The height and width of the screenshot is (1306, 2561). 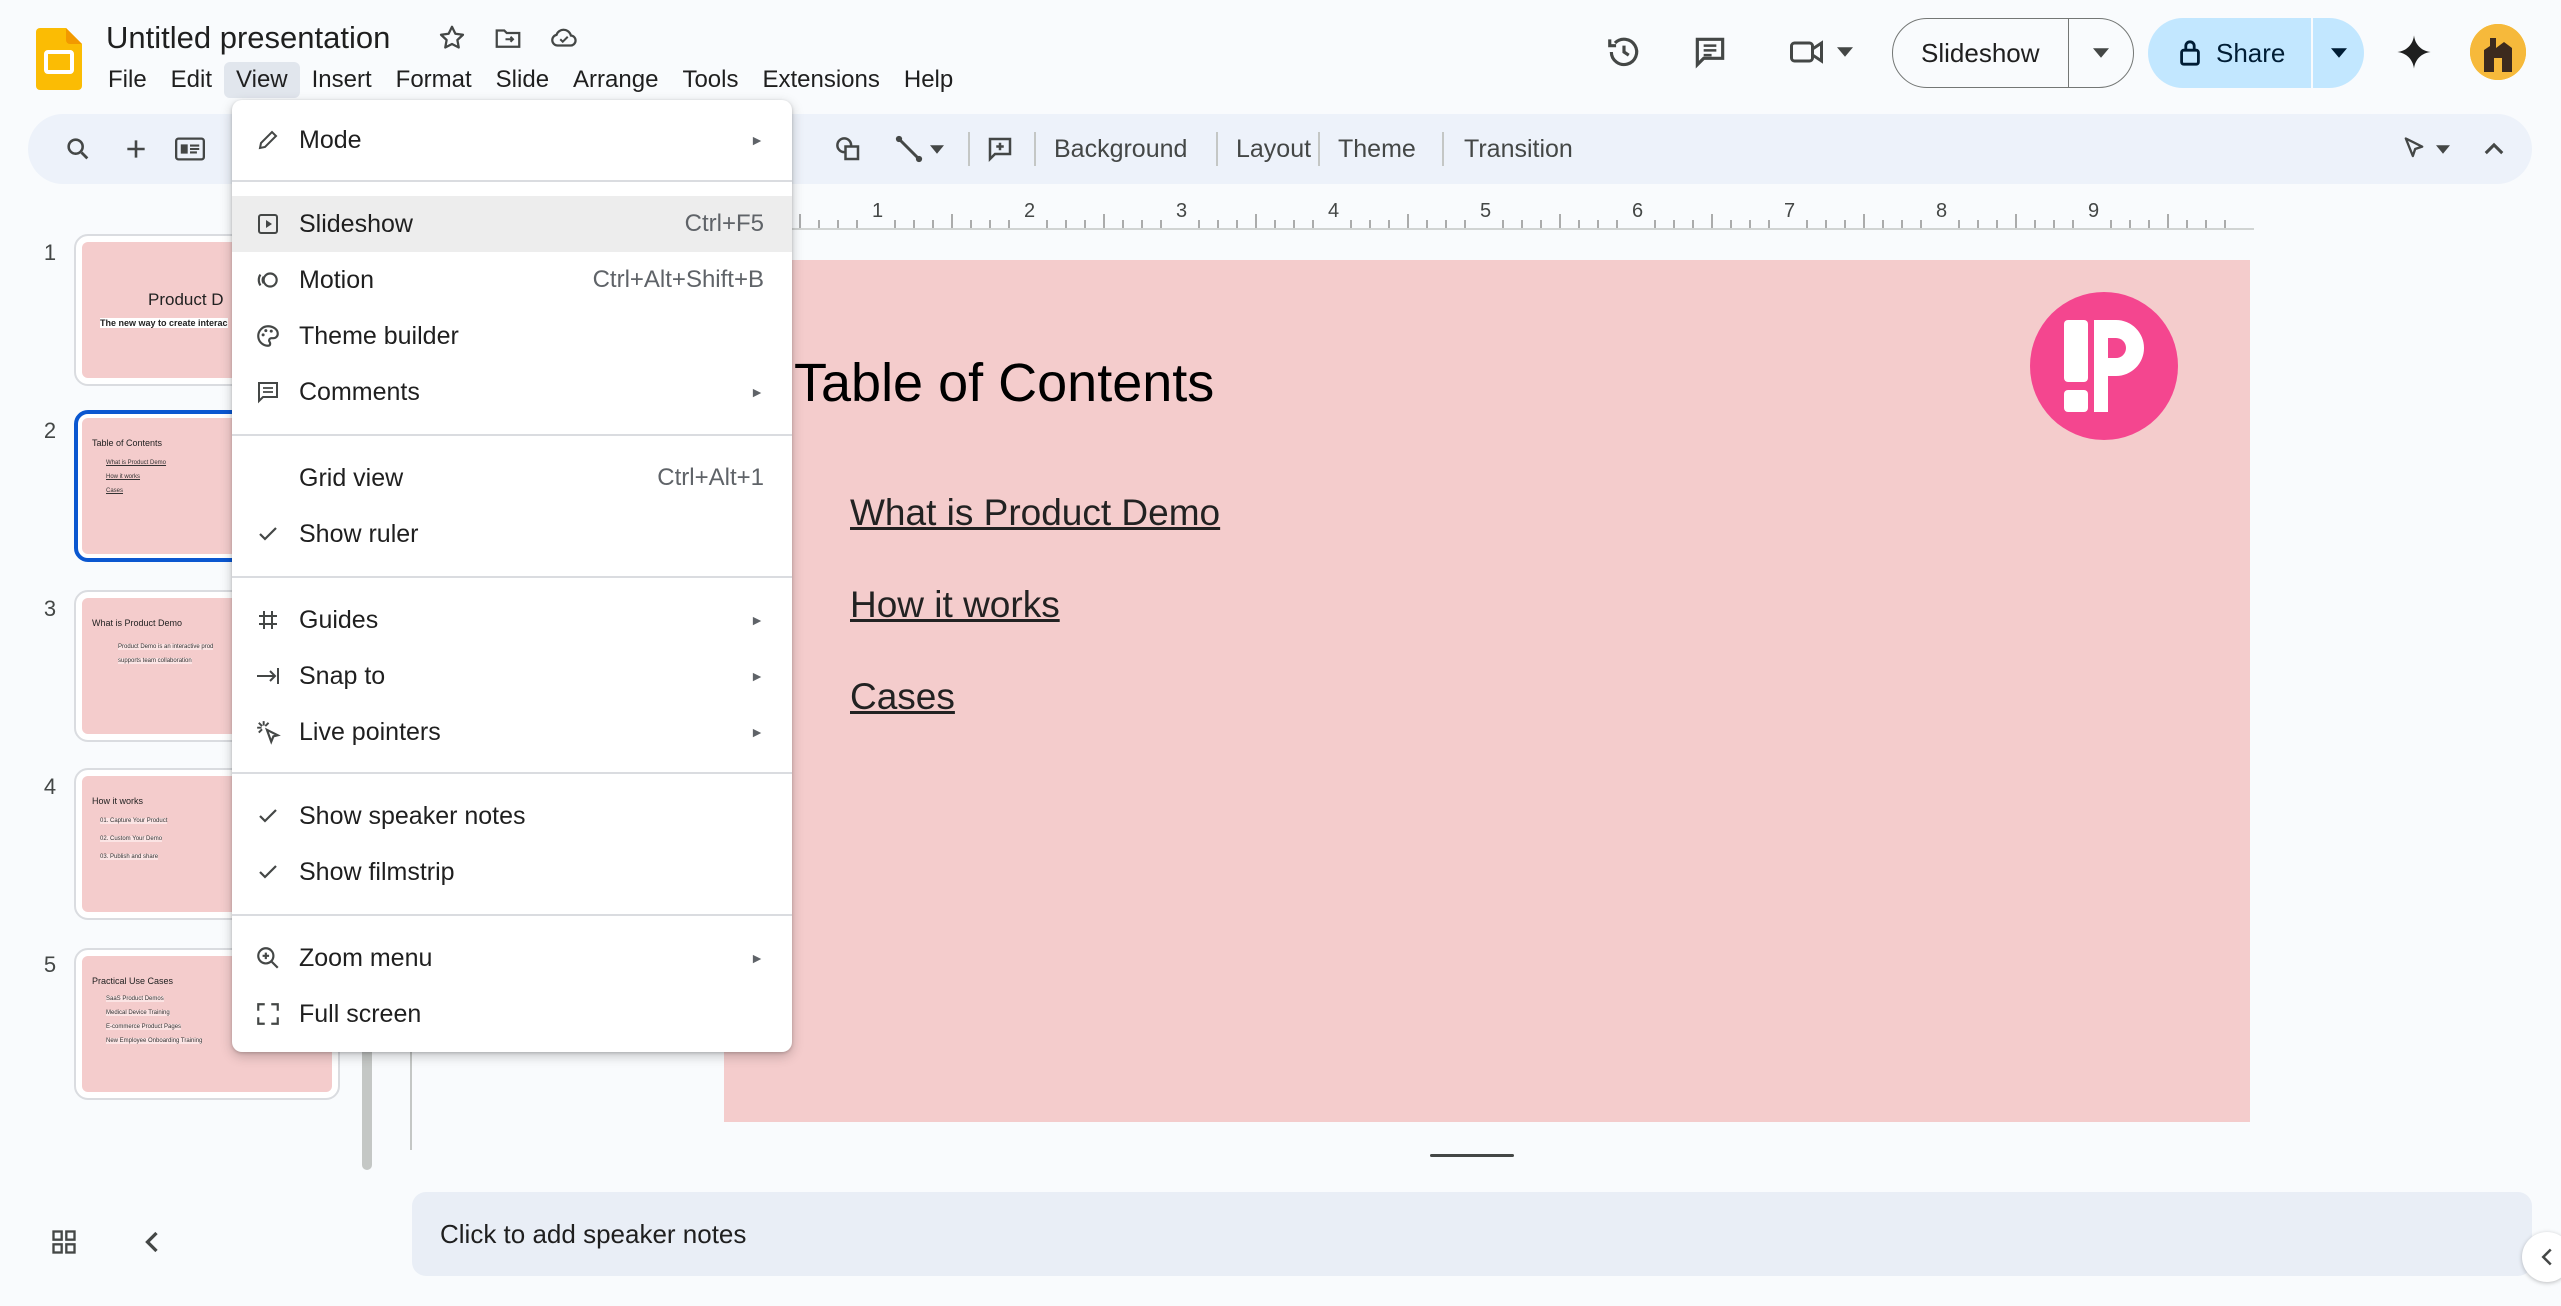 I want to click on plus-icon, so click(x=136, y=149).